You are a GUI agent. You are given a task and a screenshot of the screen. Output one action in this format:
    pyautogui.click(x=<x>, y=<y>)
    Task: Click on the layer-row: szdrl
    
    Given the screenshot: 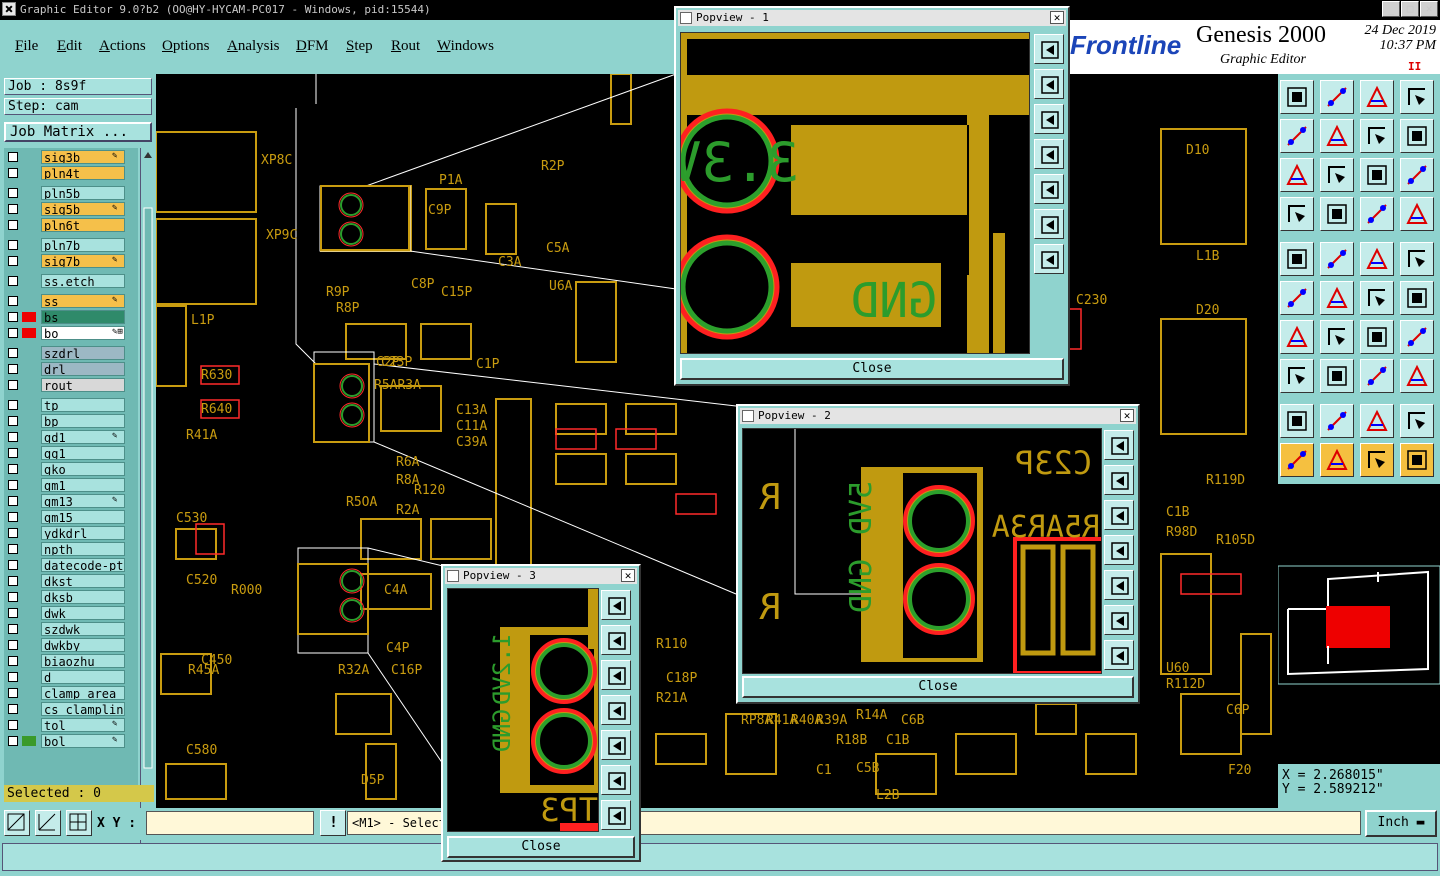 What is the action you would take?
    pyautogui.click(x=66, y=353)
    